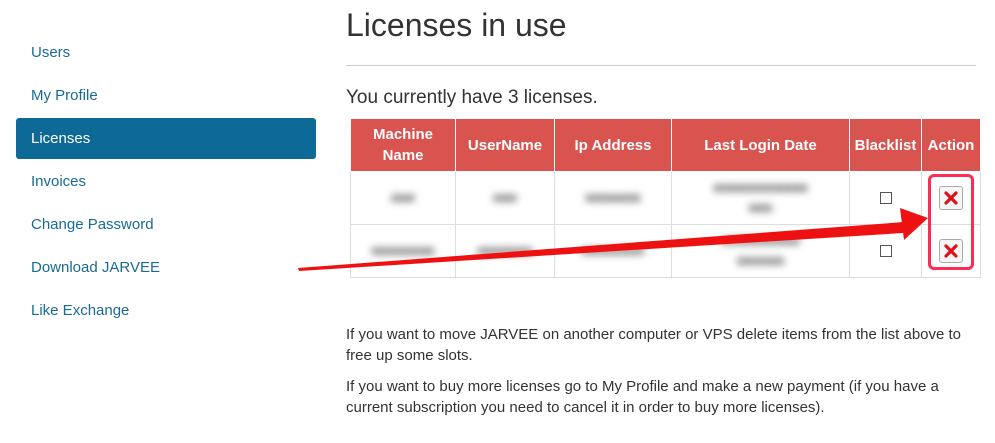 This screenshot has width=995, height=443. I want to click on cell-username-redacted: ■■■, so click(505, 198).